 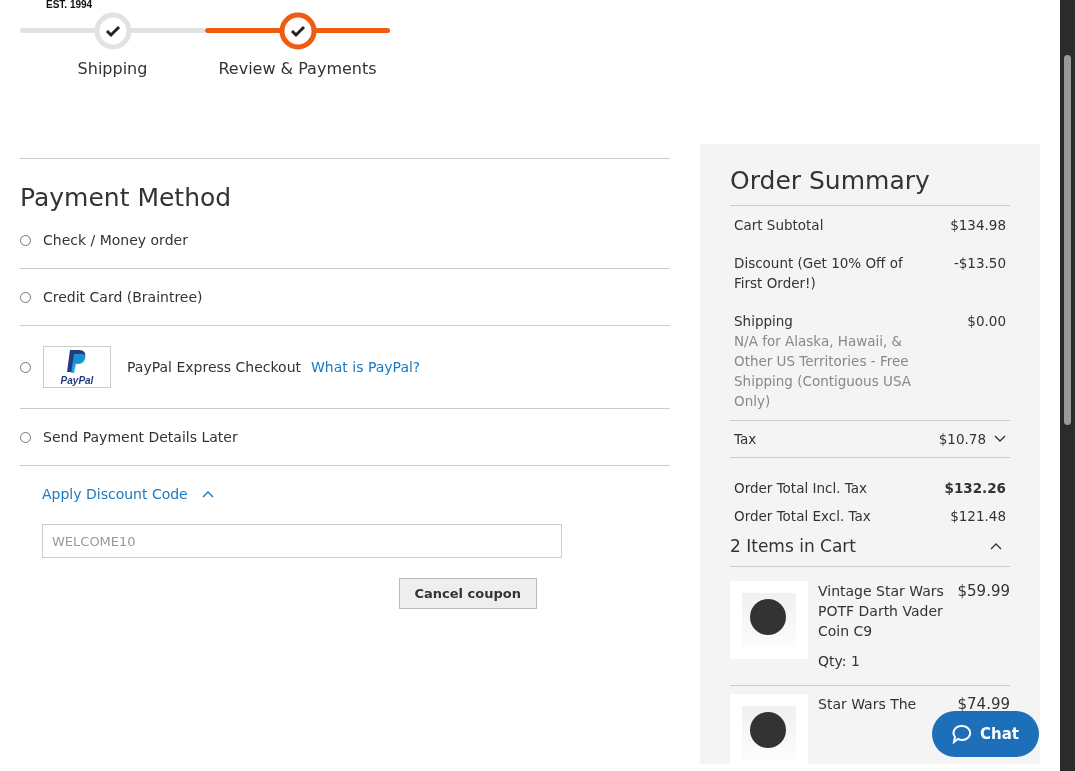 What do you see at coordinates (819, 273) in the screenshot?
I see `summary-label: Discount (Get 10% Off of First Order!)` at bounding box center [819, 273].